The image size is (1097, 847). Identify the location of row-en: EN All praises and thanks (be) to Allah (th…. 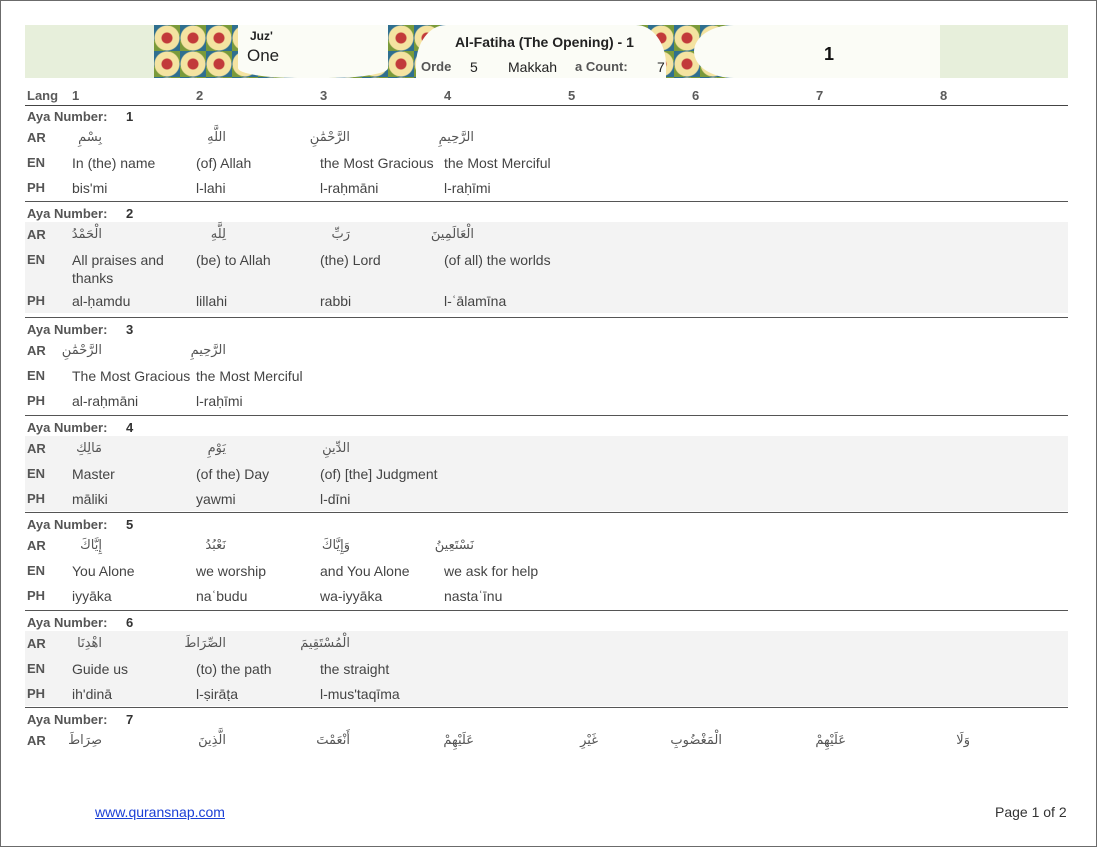
(546, 267).